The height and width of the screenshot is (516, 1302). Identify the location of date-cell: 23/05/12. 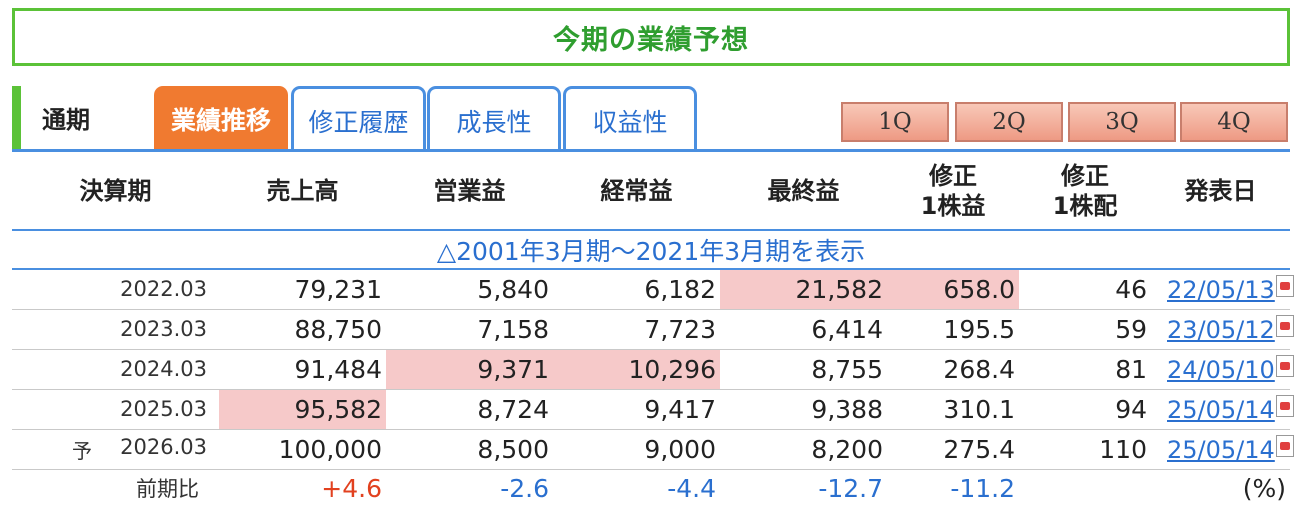
(1222, 329).